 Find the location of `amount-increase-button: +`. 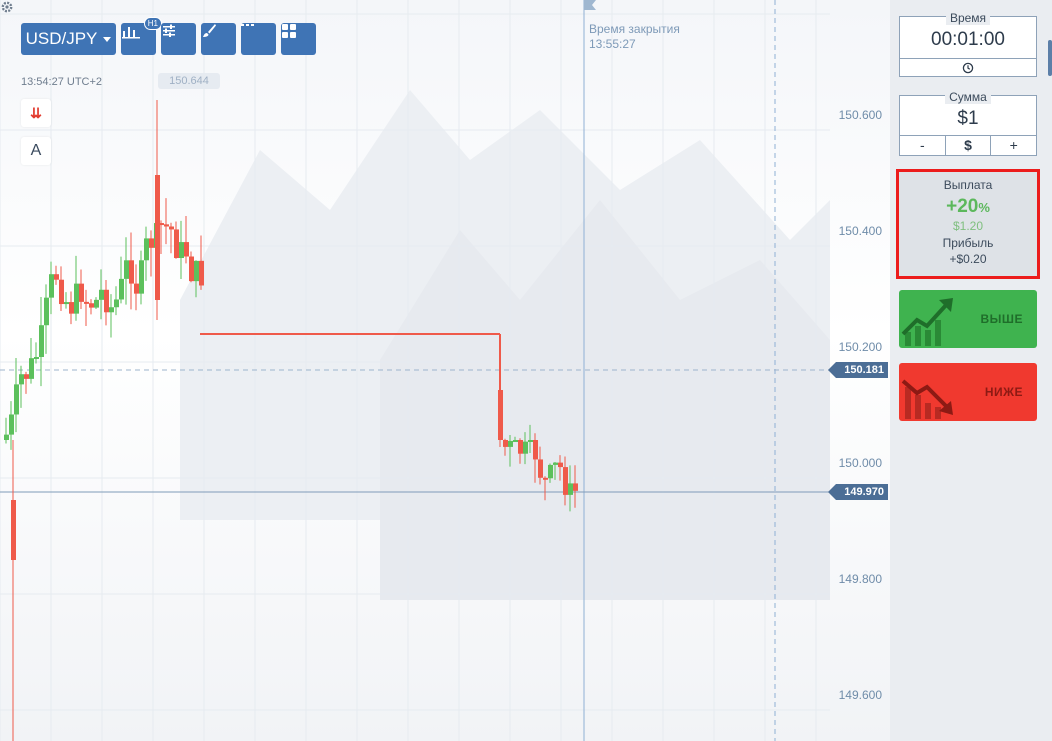

amount-increase-button: + is located at coordinates (1013, 145).